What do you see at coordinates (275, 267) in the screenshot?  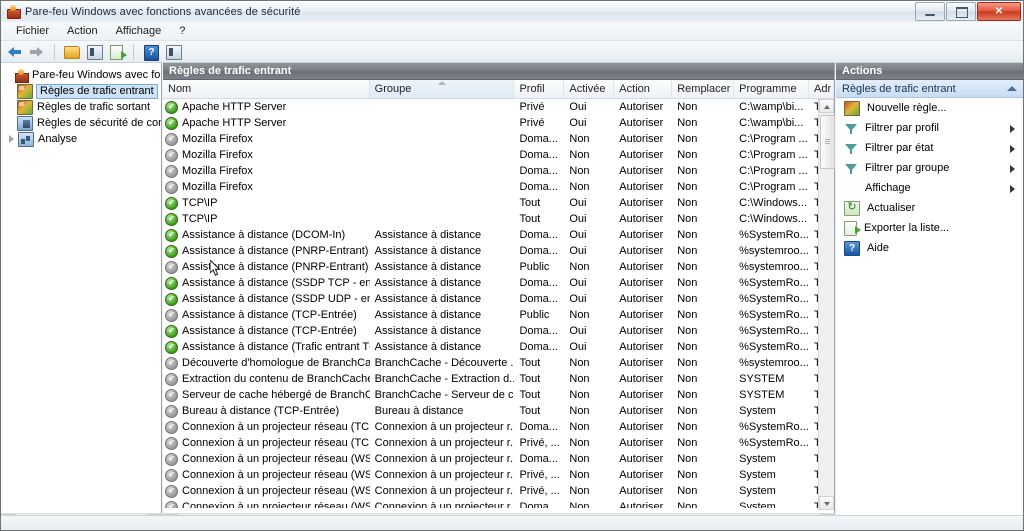 I see `rule-name-text: Assistance à distance (PNRP-Entrant)` at bounding box center [275, 267].